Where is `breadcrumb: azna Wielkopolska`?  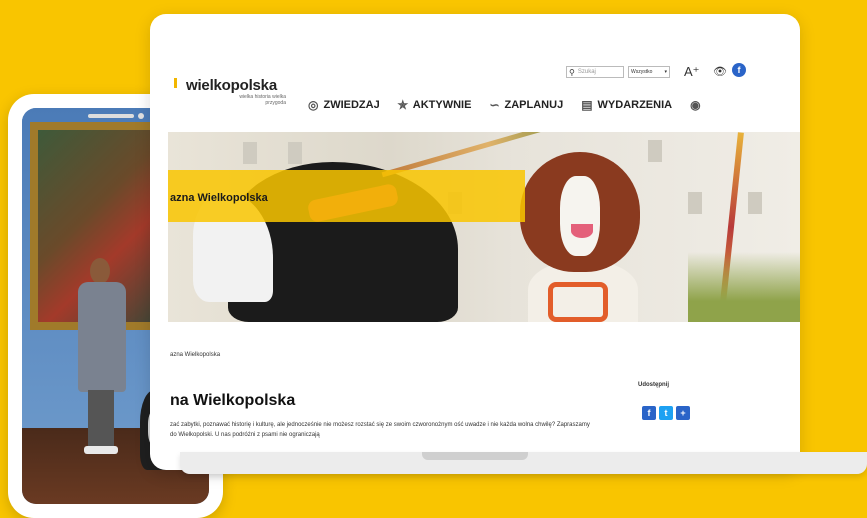
breadcrumb: azna Wielkopolska is located at coordinates (195, 355).